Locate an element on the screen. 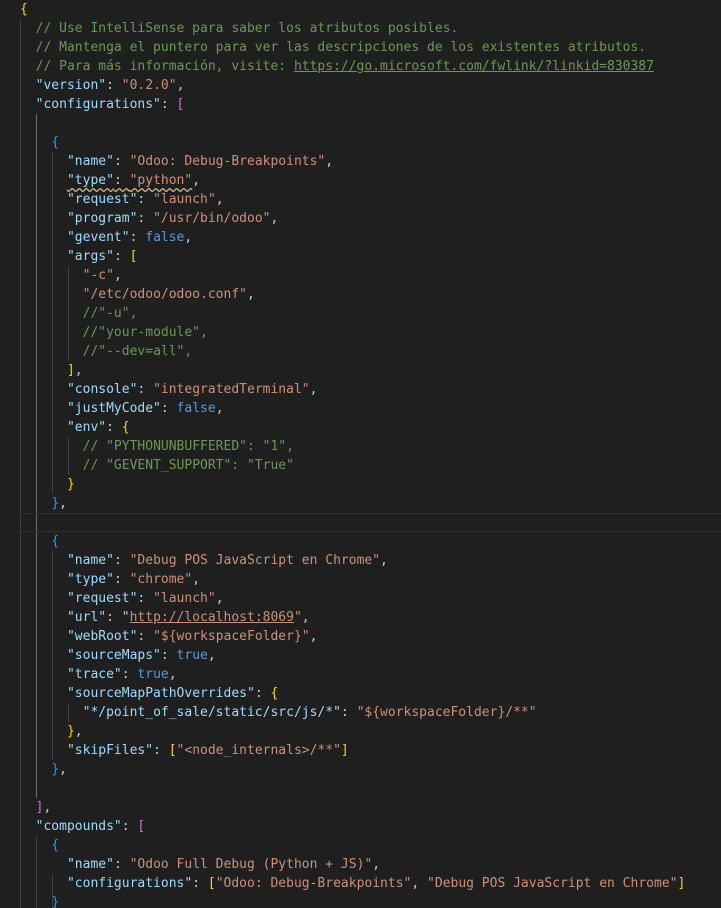  code-line is located at coordinates (370, 522).